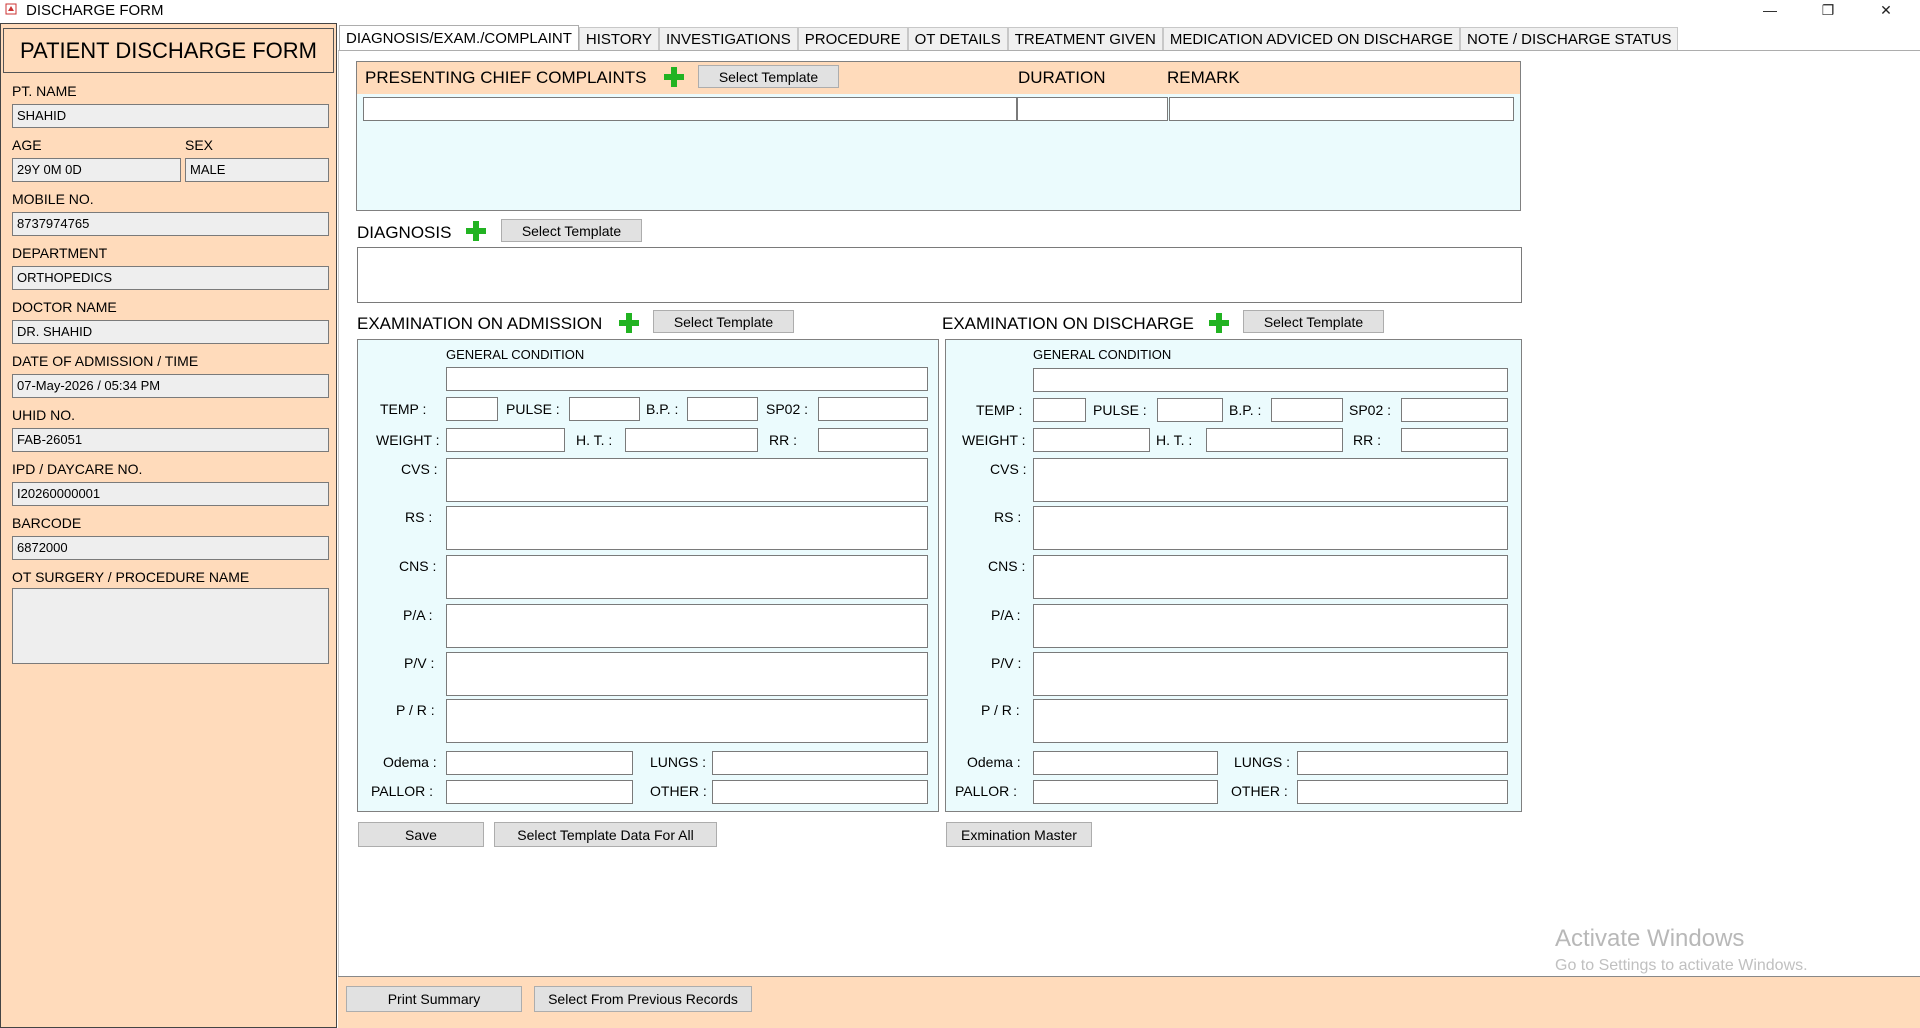 Image resolution: width=1920 pixels, height=1028 pixels. What do you see at coordinates (1174, 440) in the screenshot?
I see `discharge-ht-label: H. T. :` at bounding box center [1174, 440].